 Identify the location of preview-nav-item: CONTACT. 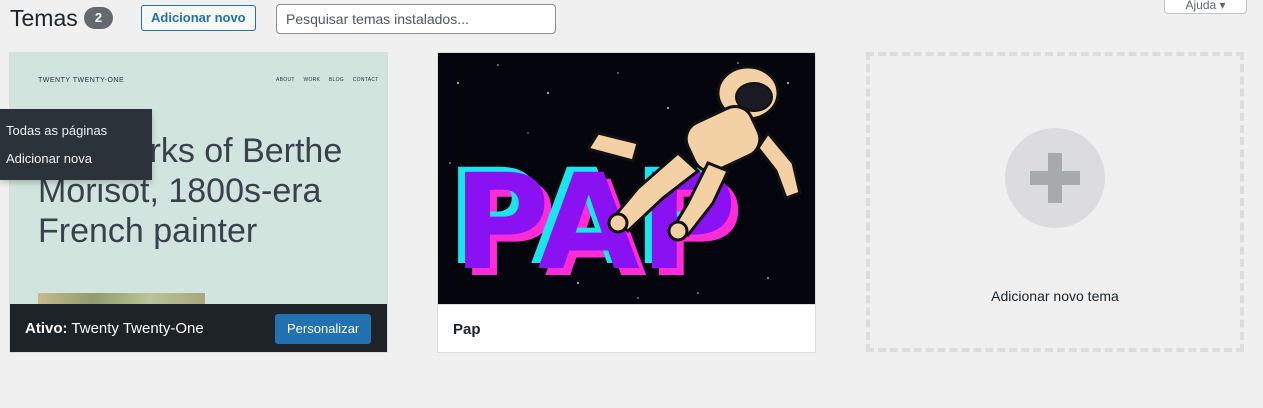
(365, 80).